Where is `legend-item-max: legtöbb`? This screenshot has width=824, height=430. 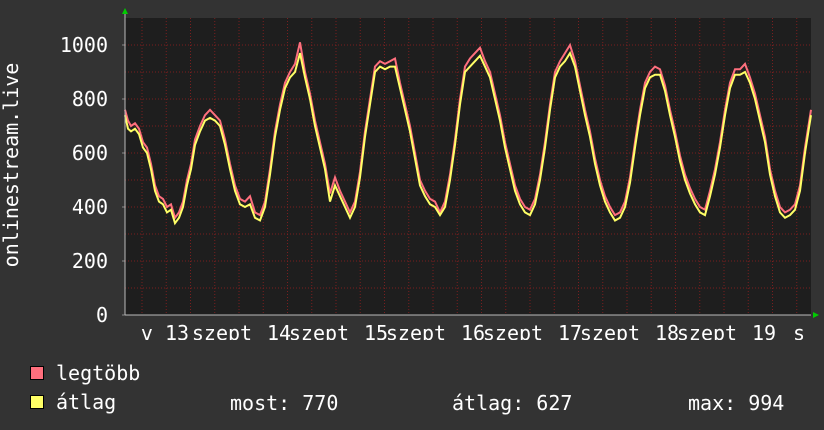 legend-item-max: legtöbb is located at coordinates (85, 373).